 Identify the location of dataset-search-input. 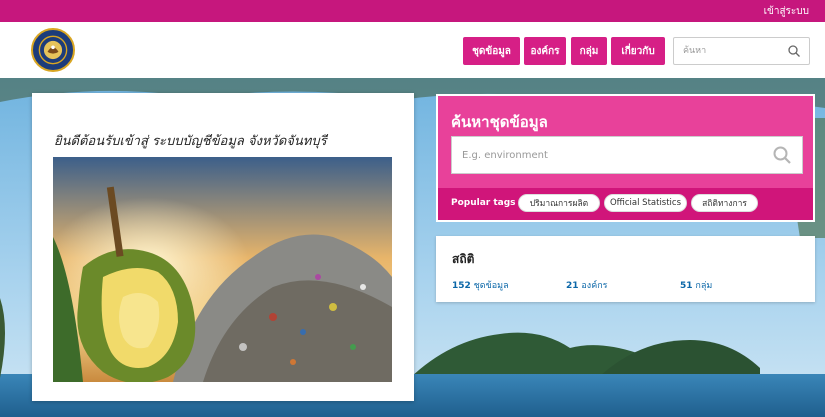
(602, 155).